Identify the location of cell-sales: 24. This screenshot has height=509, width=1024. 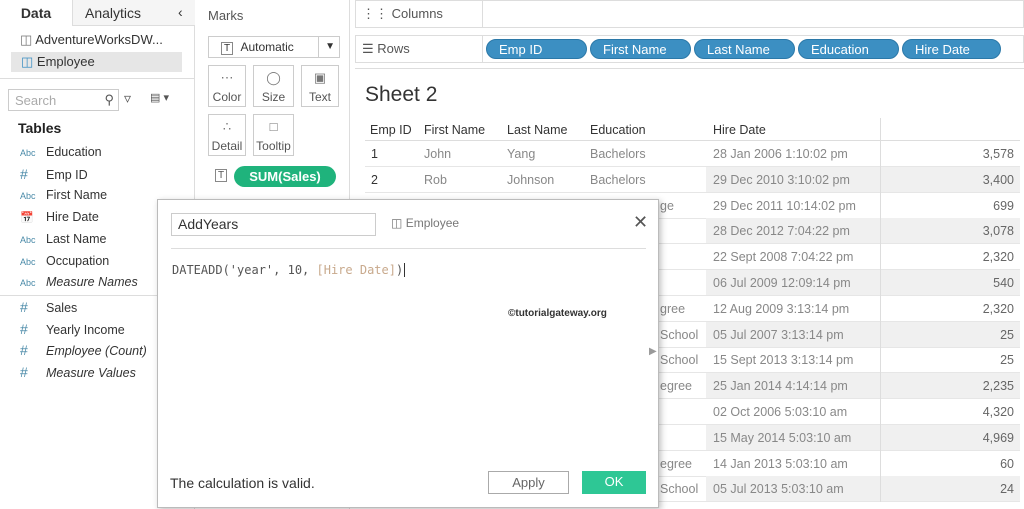
(1007, 489).